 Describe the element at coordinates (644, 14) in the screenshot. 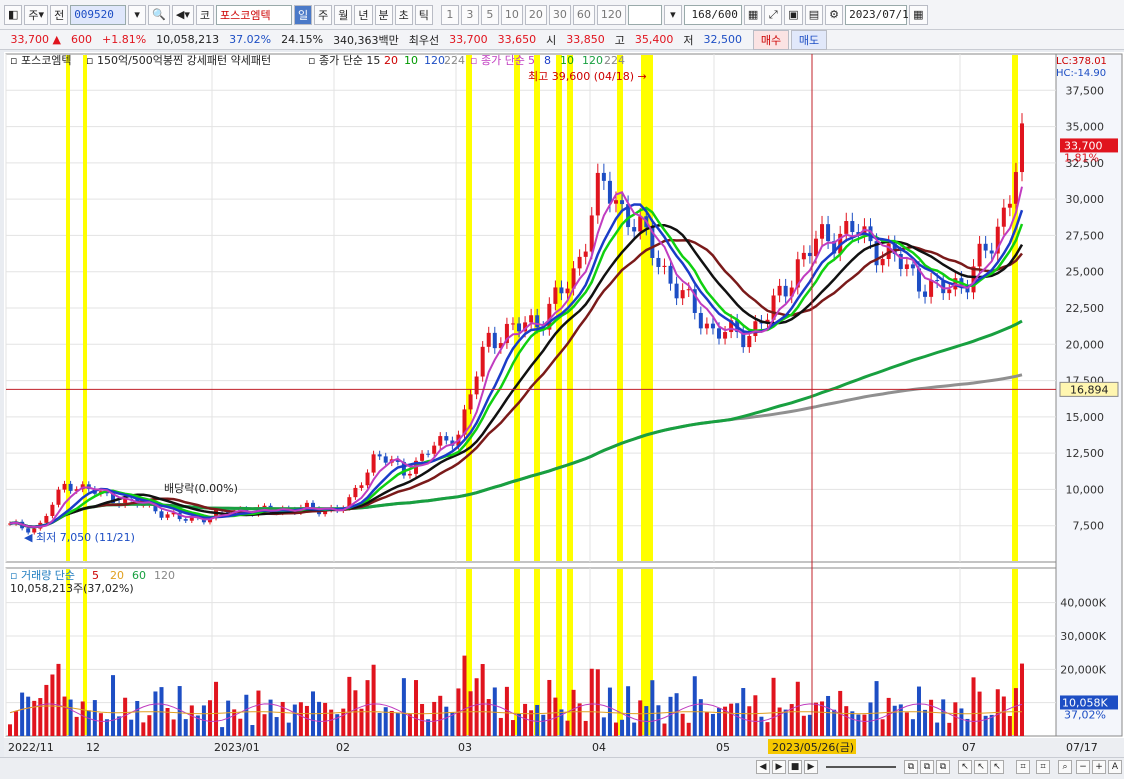

I see `minute-input` at that location.